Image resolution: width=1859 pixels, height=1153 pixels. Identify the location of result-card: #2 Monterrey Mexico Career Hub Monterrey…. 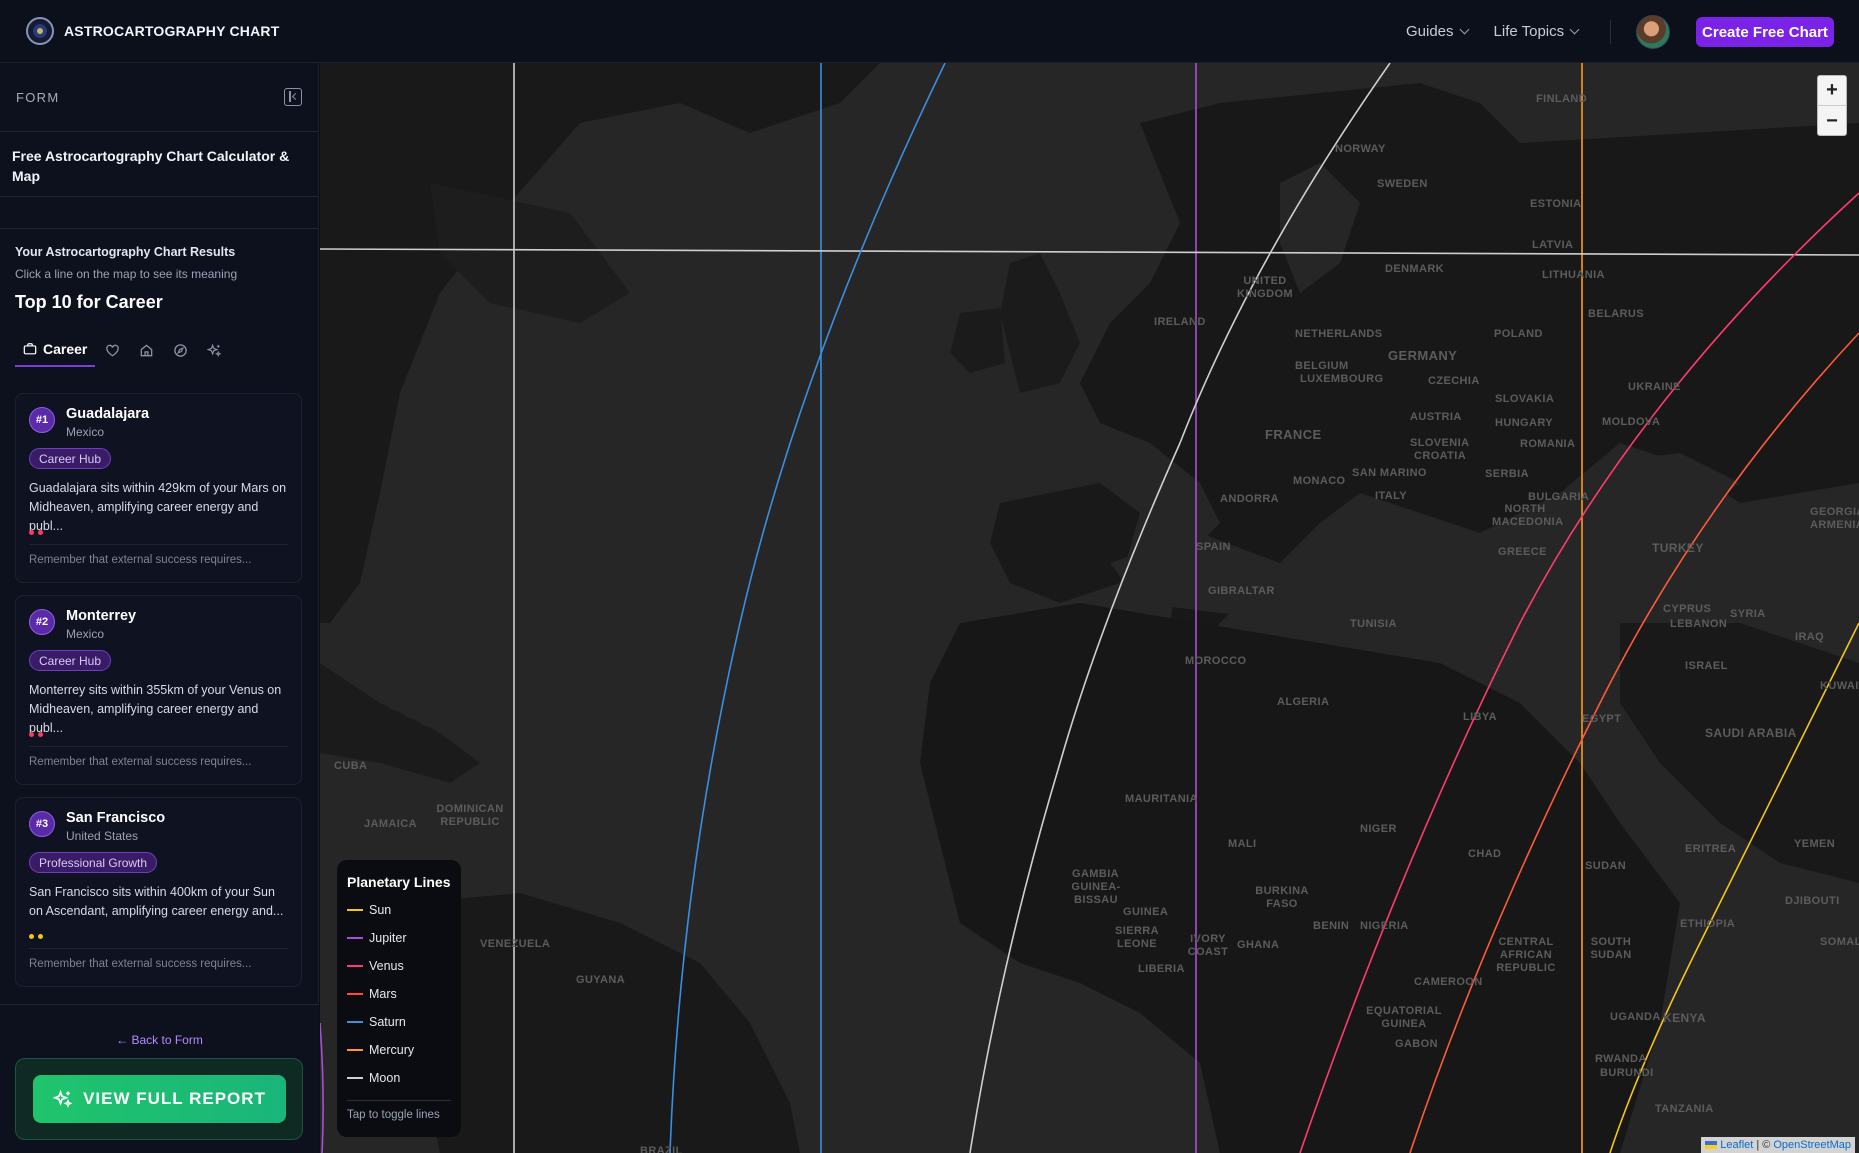
(158, 690).